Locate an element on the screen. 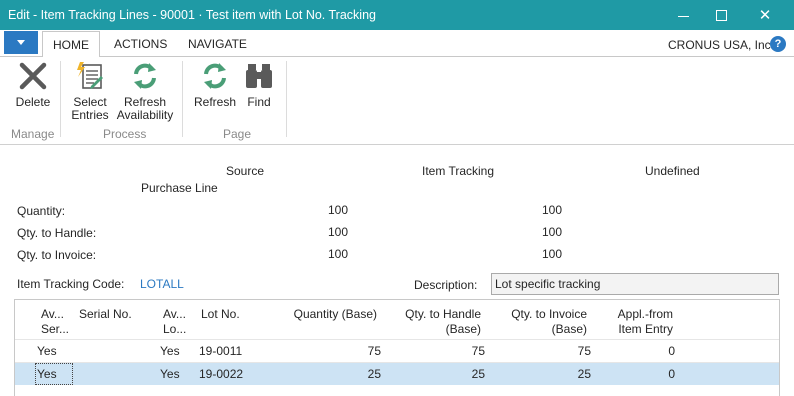 The height and width of the screenshot is (396, 794). close-icon: ✕ is located at coordinates (765, 15).